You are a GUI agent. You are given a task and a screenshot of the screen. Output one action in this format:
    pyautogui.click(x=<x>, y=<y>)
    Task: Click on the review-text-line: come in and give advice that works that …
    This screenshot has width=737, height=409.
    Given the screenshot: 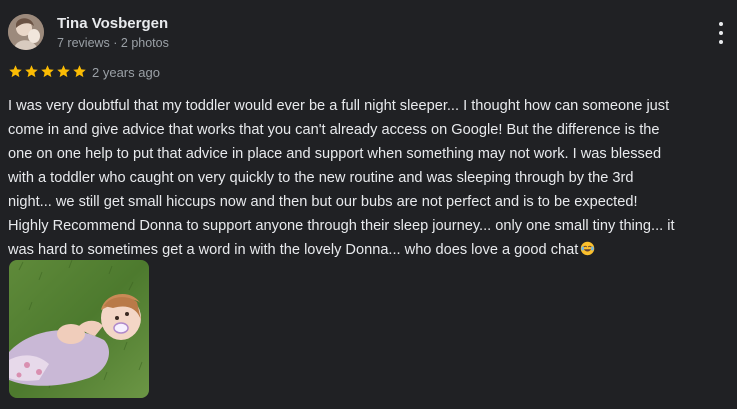 What is the action you would take?
    pyautogui.click(x=334, y=130)
    